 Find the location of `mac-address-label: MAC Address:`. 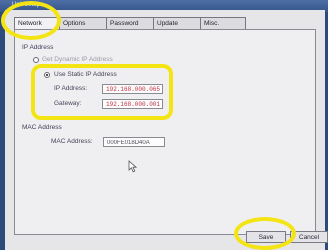

mac-address-label: MAC Address: is located at coordinates (72, 141).